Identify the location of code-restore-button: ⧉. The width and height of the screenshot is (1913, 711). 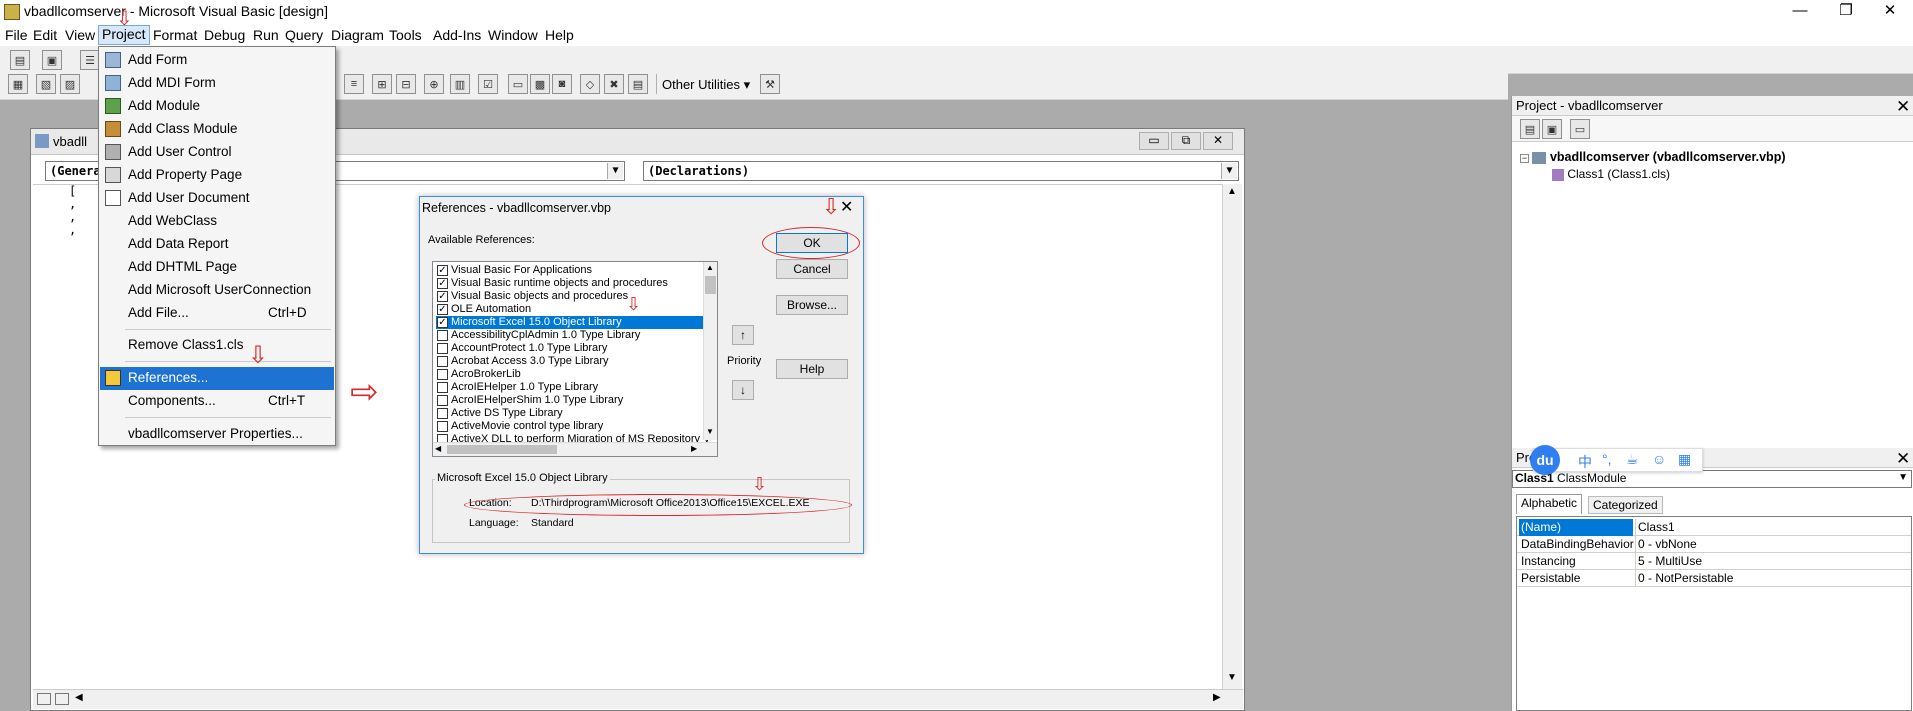
(1186, 141).